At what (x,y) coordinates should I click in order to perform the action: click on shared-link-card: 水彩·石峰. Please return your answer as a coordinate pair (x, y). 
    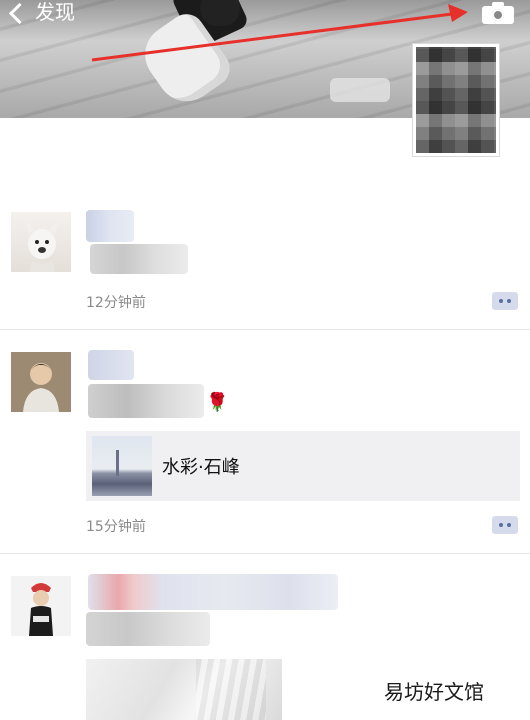
    Looking at the image, I should click on (303, 466).